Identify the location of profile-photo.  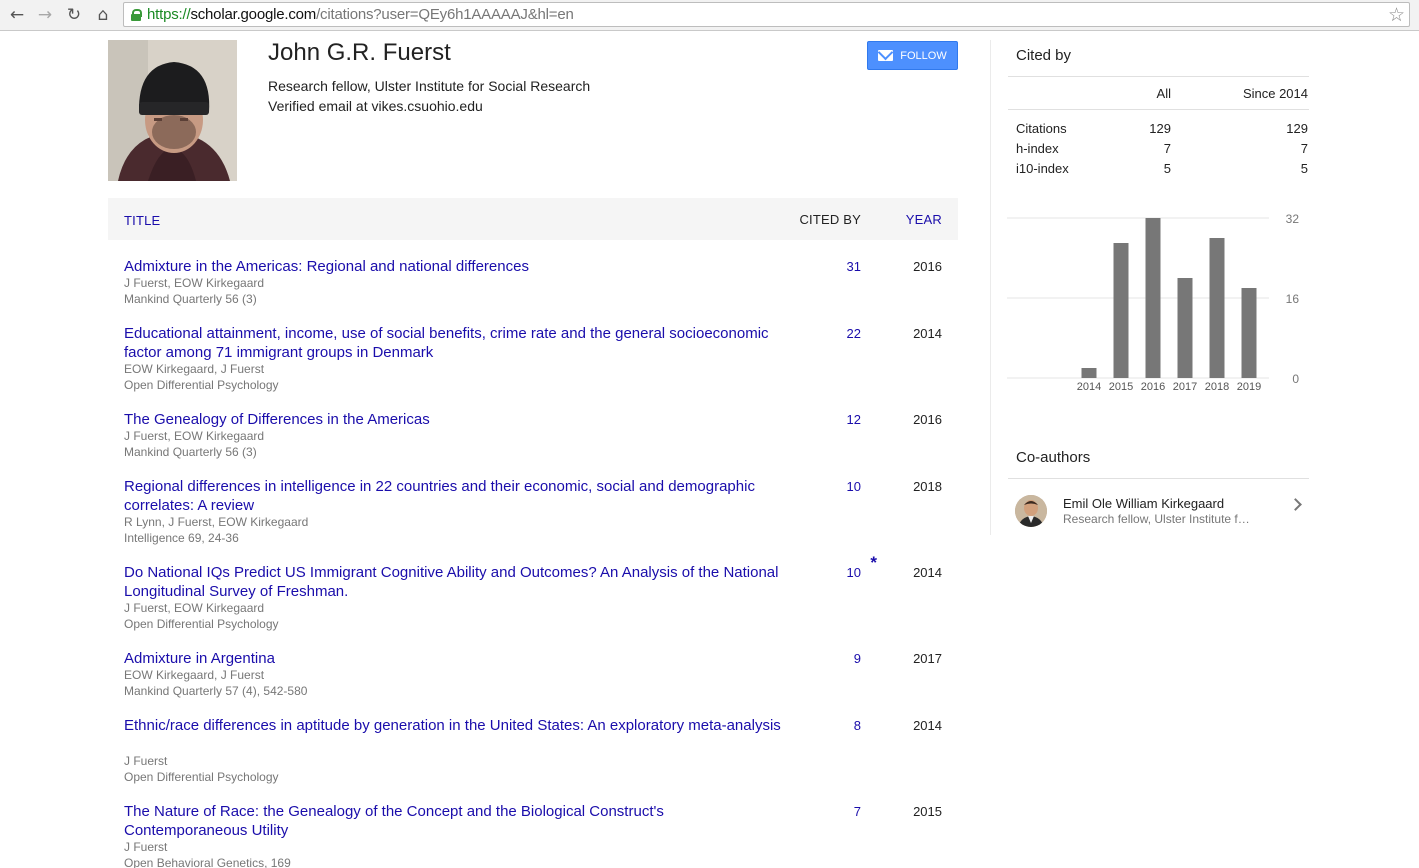
(172, 110).